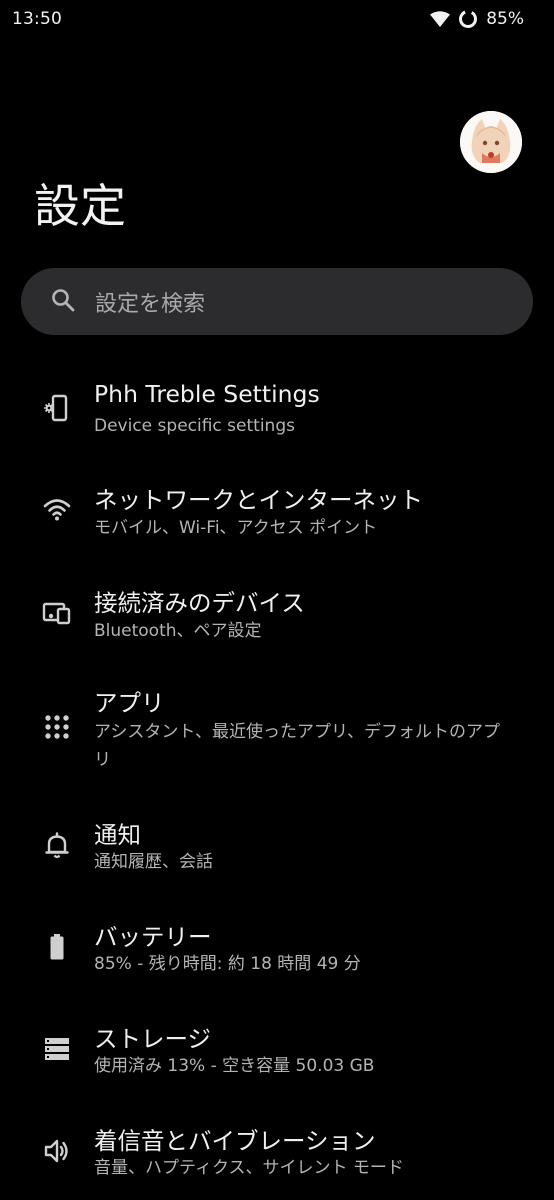 The image size is (554, 1200). I want to click on apps-grid-icon, so click(57, 727).